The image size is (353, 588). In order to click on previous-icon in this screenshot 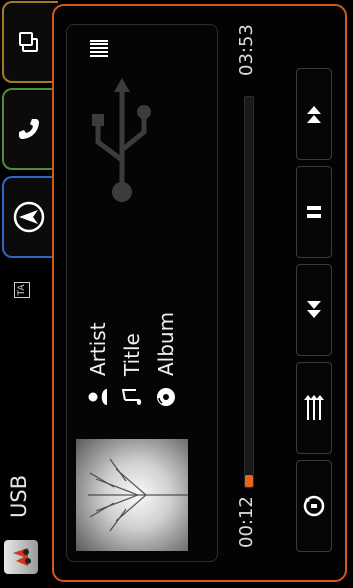, I will do `click(314, 310)`.